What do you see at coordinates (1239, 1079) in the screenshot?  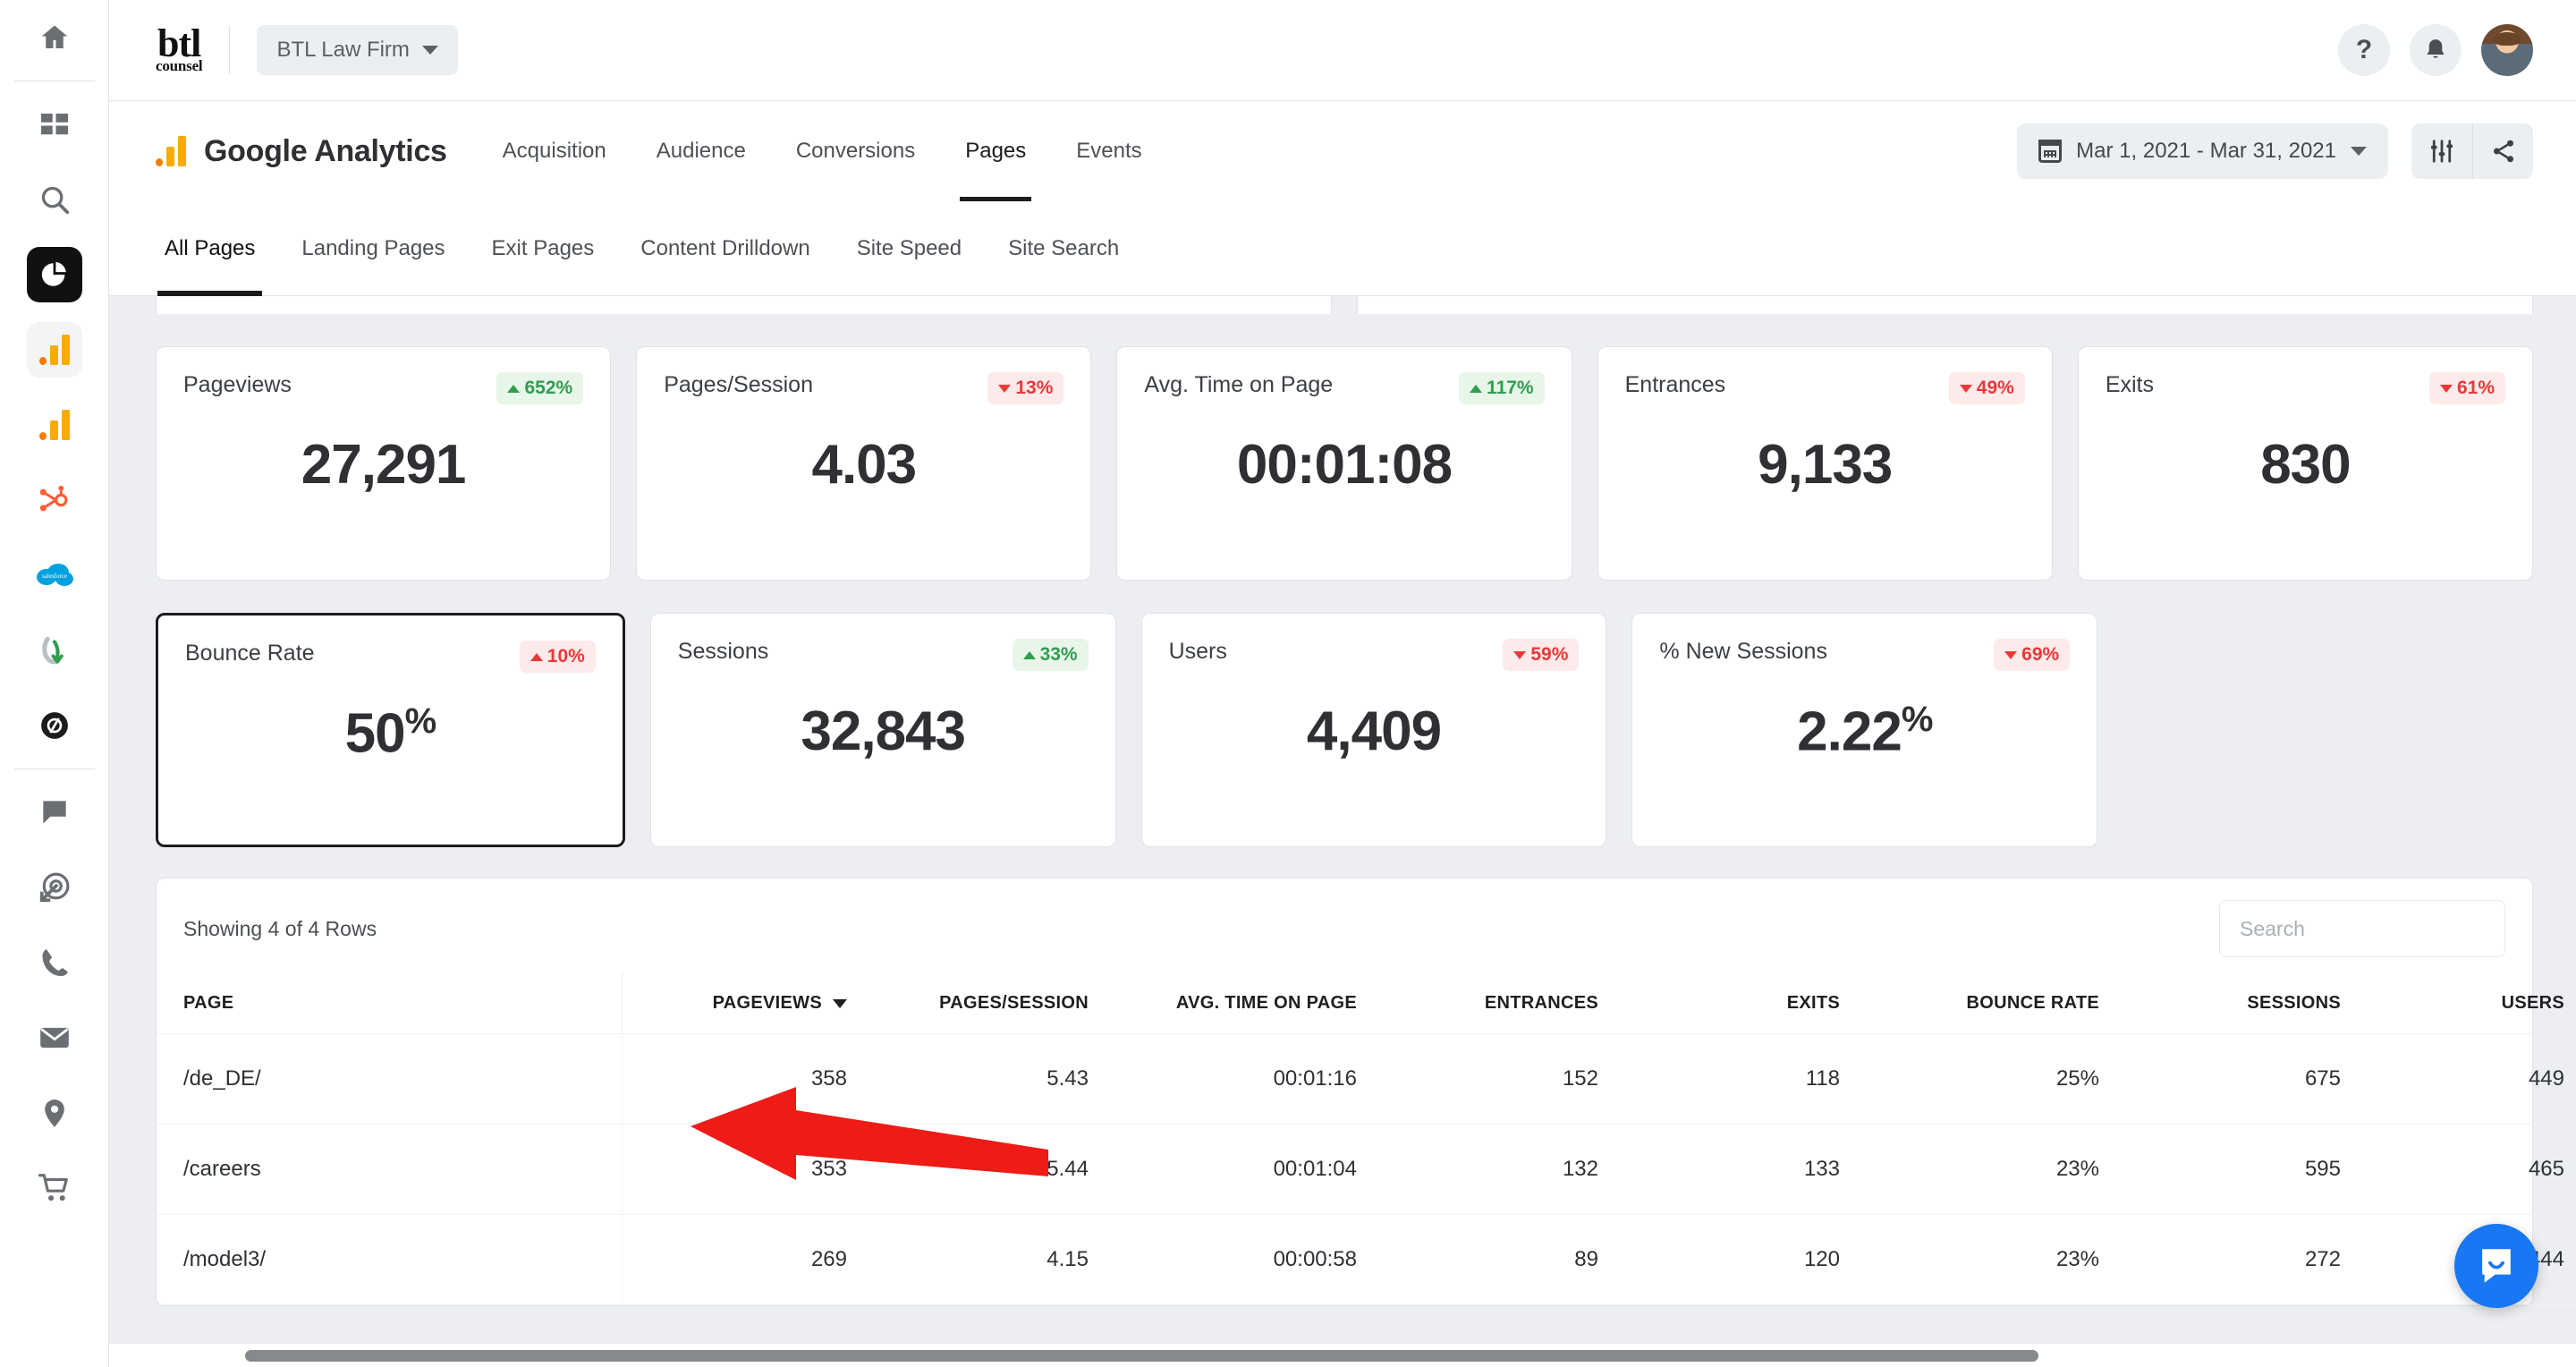 I see `cell-avg-time: 00:01:16` at bounding box center [1239, 1079].